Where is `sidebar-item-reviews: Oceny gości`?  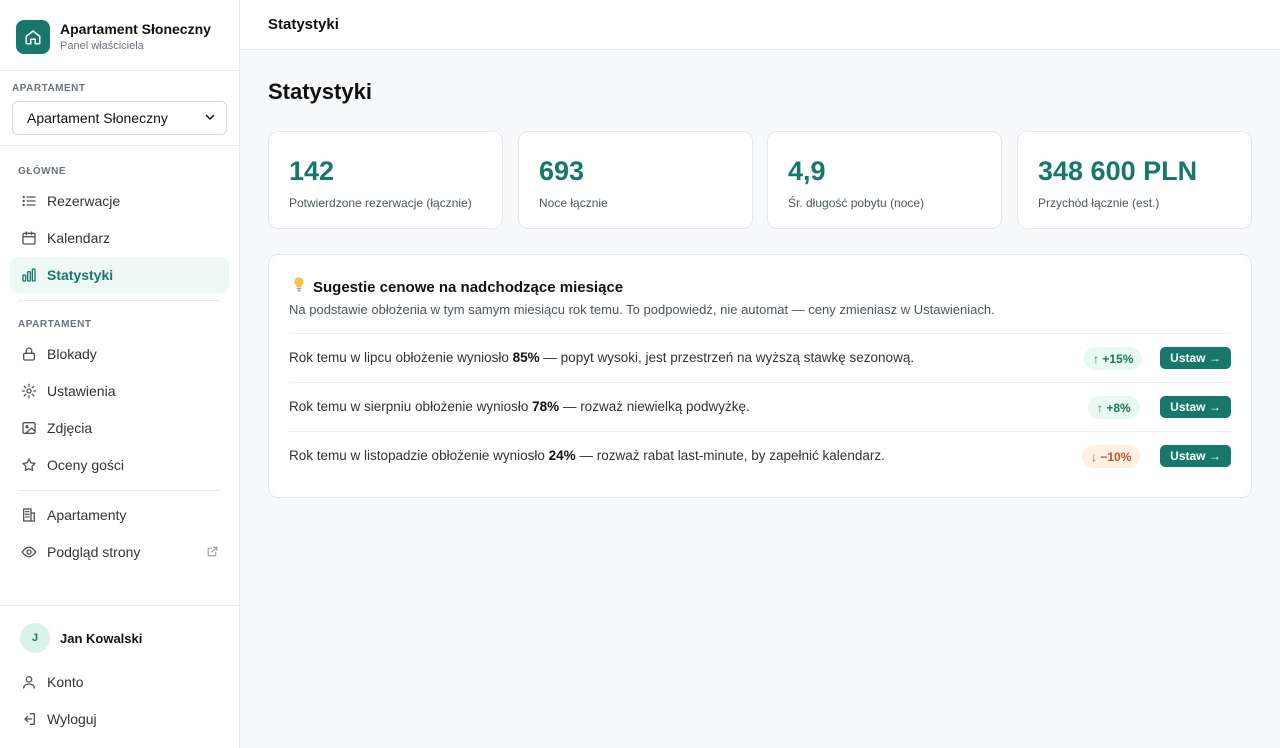
sidebar-item-reviews: Oceny gości is located at coordinates (119, 465).